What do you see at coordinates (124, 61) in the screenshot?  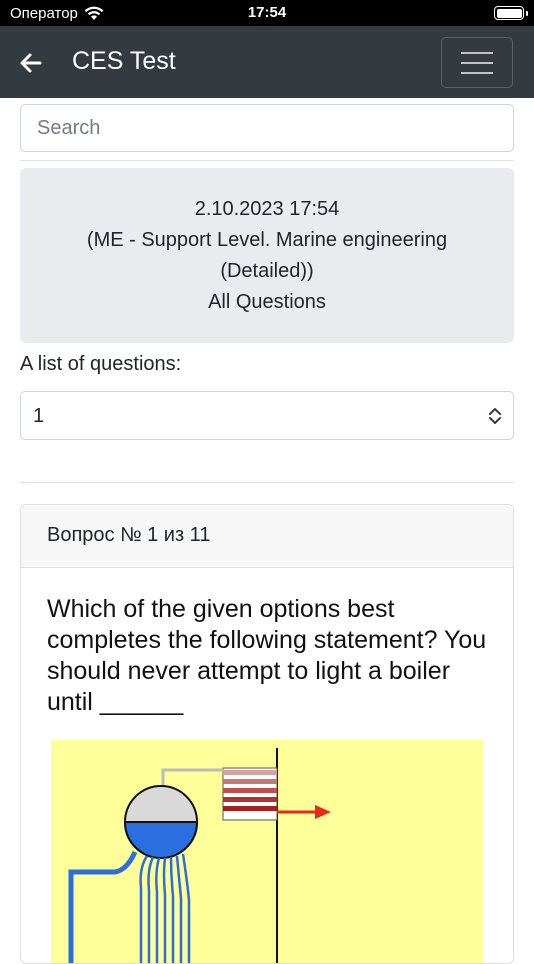 I see `page-title: CES Test` at bounding box center [124, 61].